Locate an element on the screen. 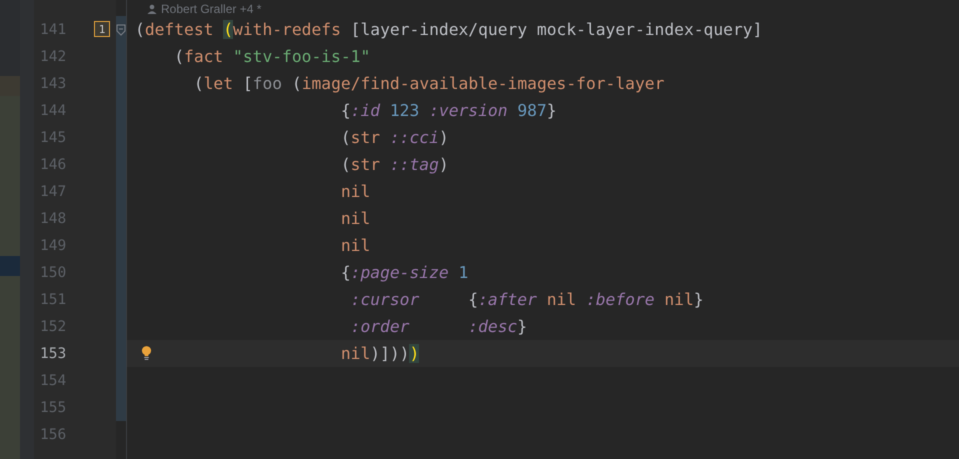  line-number: 147 is located at coordinates (53, 192).